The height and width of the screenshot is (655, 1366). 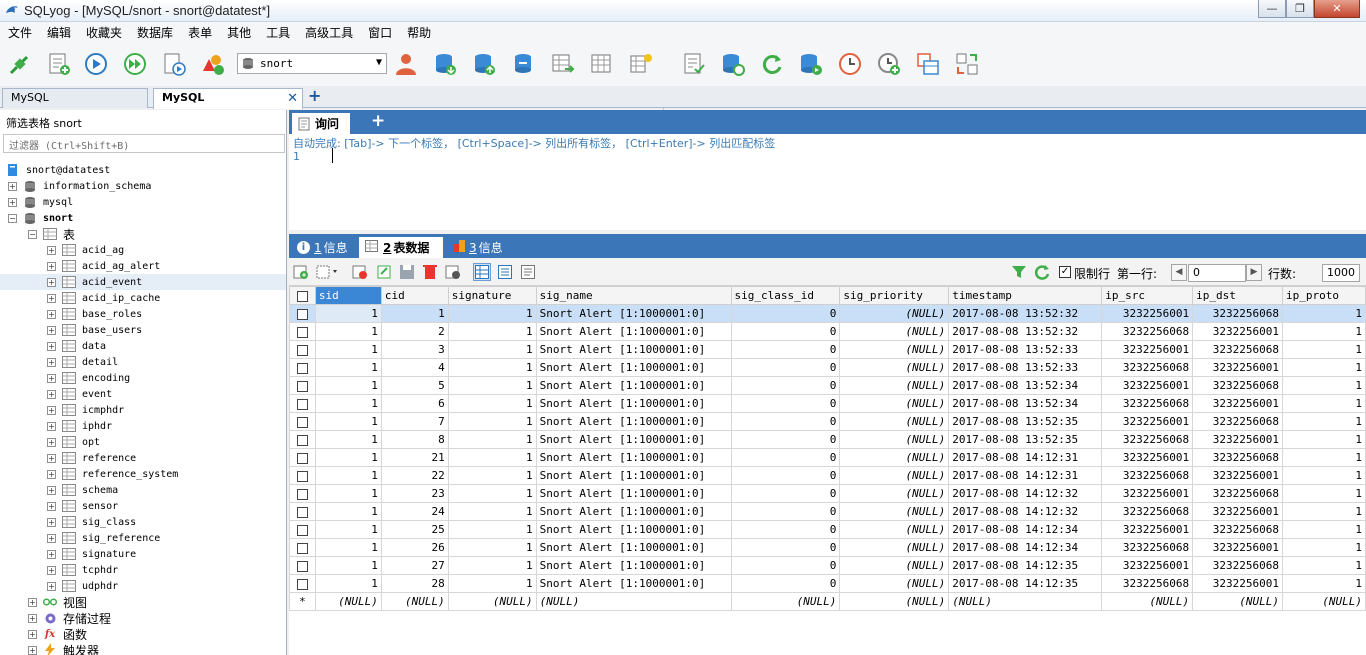 I want to click on add-query-tab-button: +, so click(x=378, y=121).